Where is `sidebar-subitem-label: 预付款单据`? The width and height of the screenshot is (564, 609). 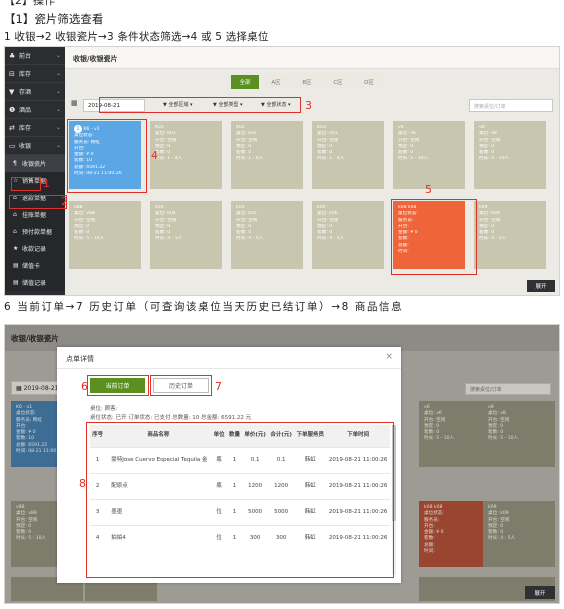
sidebar-subitem-label: 预付款单据 is located at coordinates (37, 232).